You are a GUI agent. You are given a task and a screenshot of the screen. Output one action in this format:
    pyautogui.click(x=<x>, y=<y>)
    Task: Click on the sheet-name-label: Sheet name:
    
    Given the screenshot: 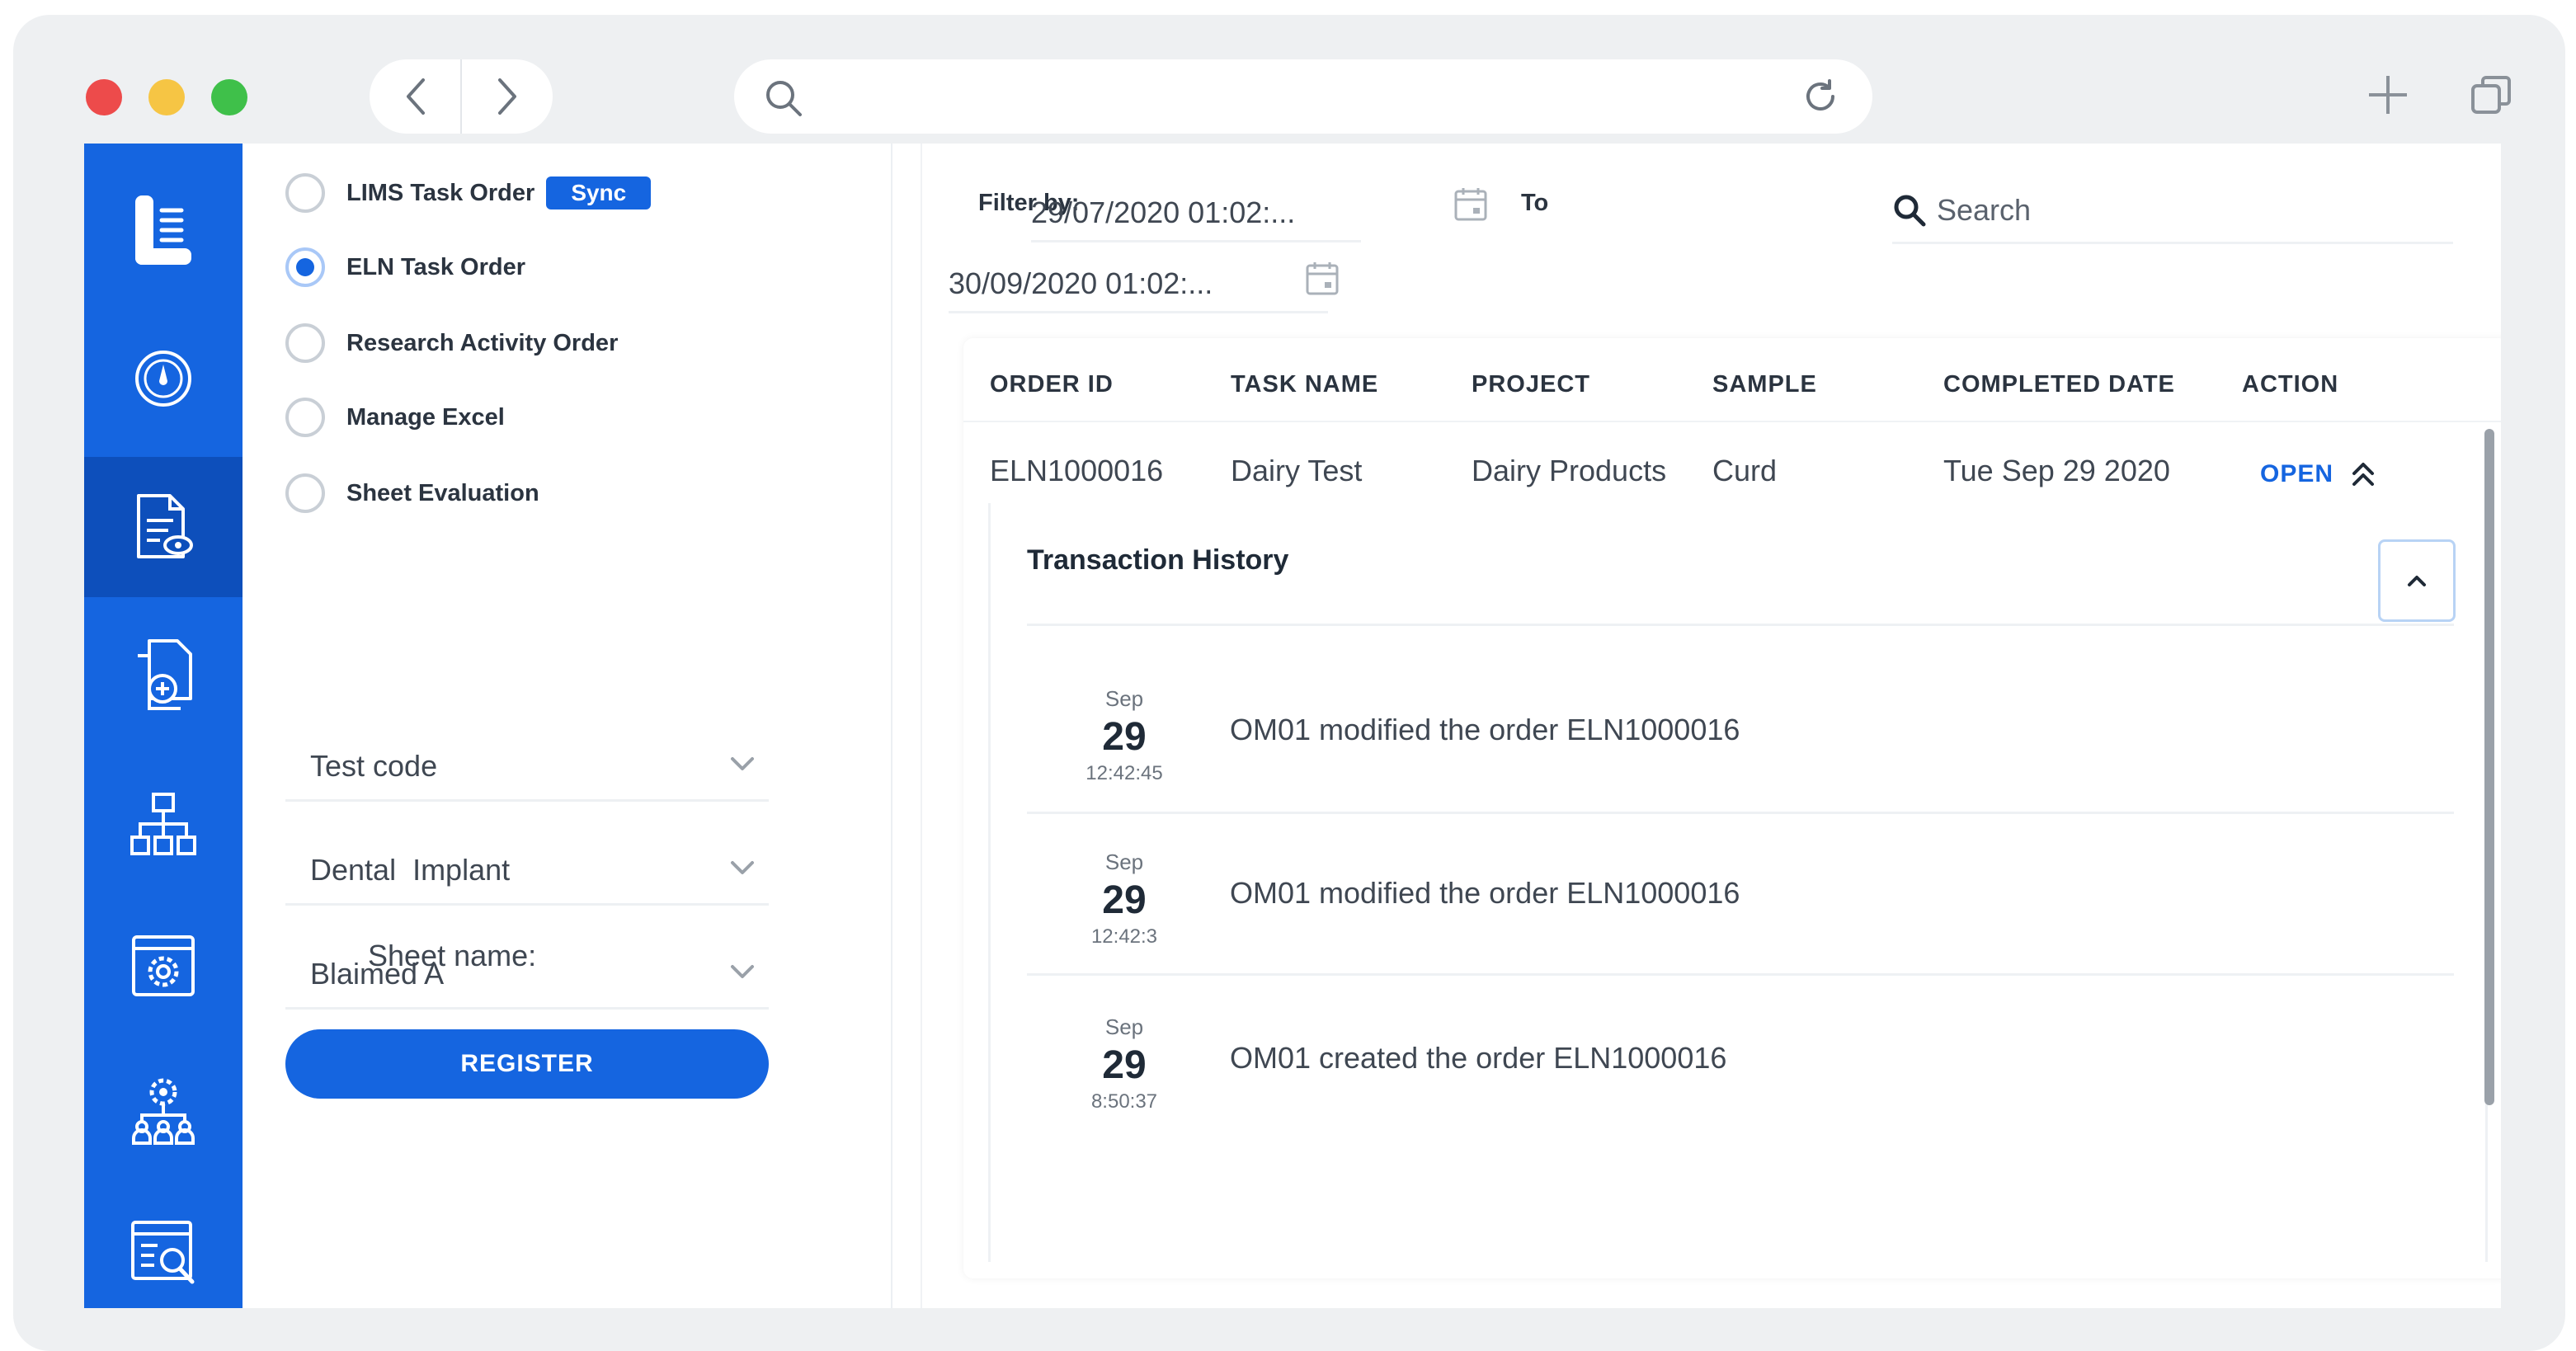 What is the action you would take?
    pyautogui.click(x=452, y=955)
    